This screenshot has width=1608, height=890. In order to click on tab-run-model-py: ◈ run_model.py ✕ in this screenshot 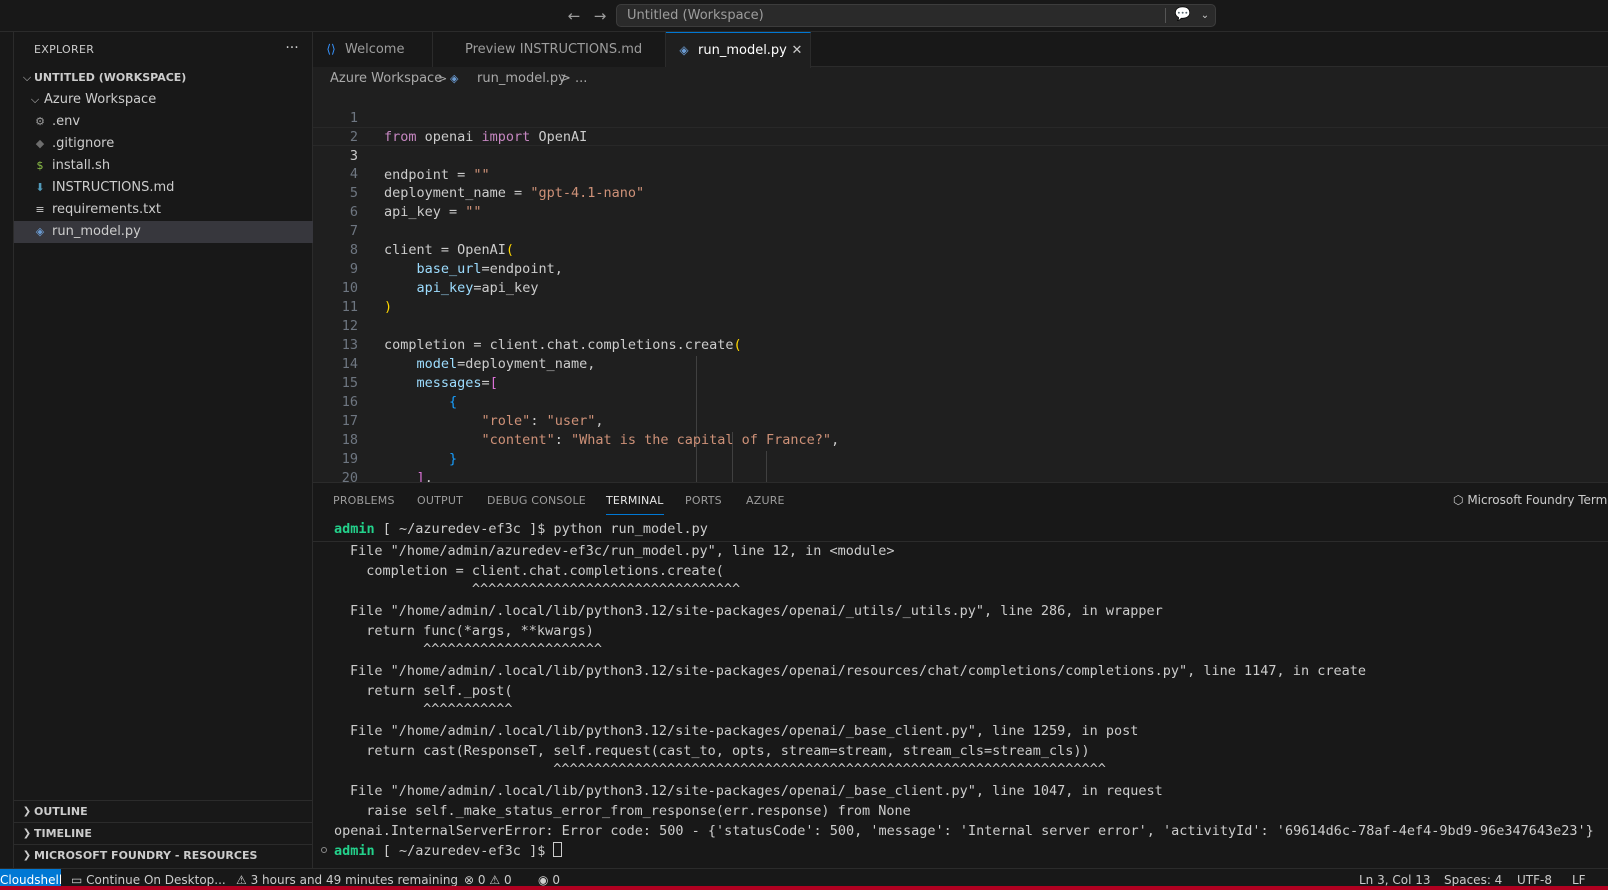, I will do `click(738, 50)`.